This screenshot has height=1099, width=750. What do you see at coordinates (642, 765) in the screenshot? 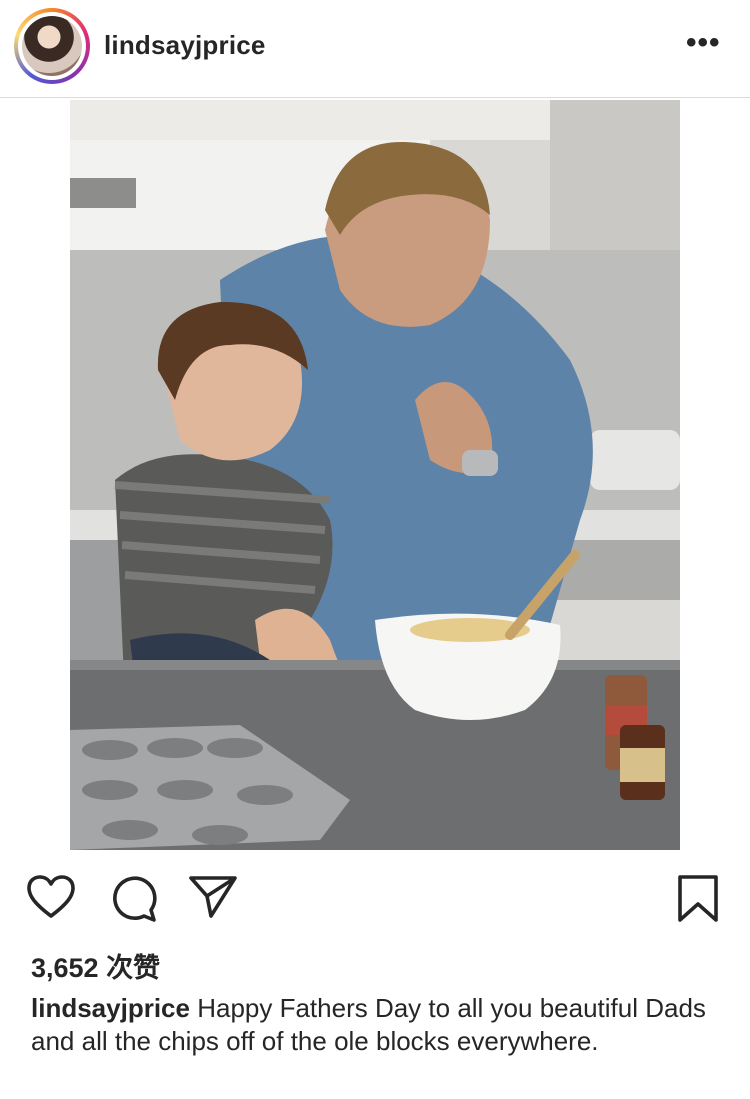
I see `vanilla-label` at bounding box center [642, 765].